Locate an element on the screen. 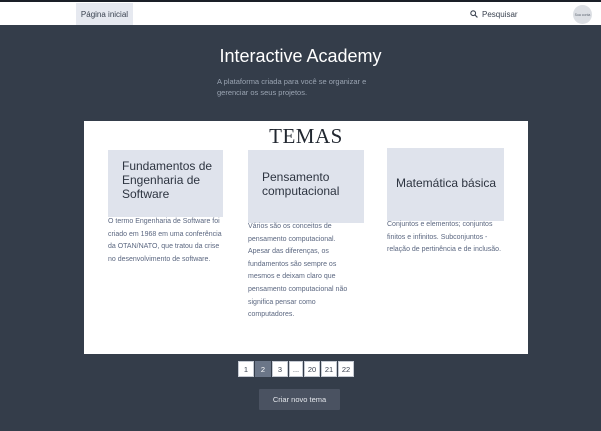 The height and width of the screenshot is (431, 601). page-button: 22 is located at coordinates (346, 369).